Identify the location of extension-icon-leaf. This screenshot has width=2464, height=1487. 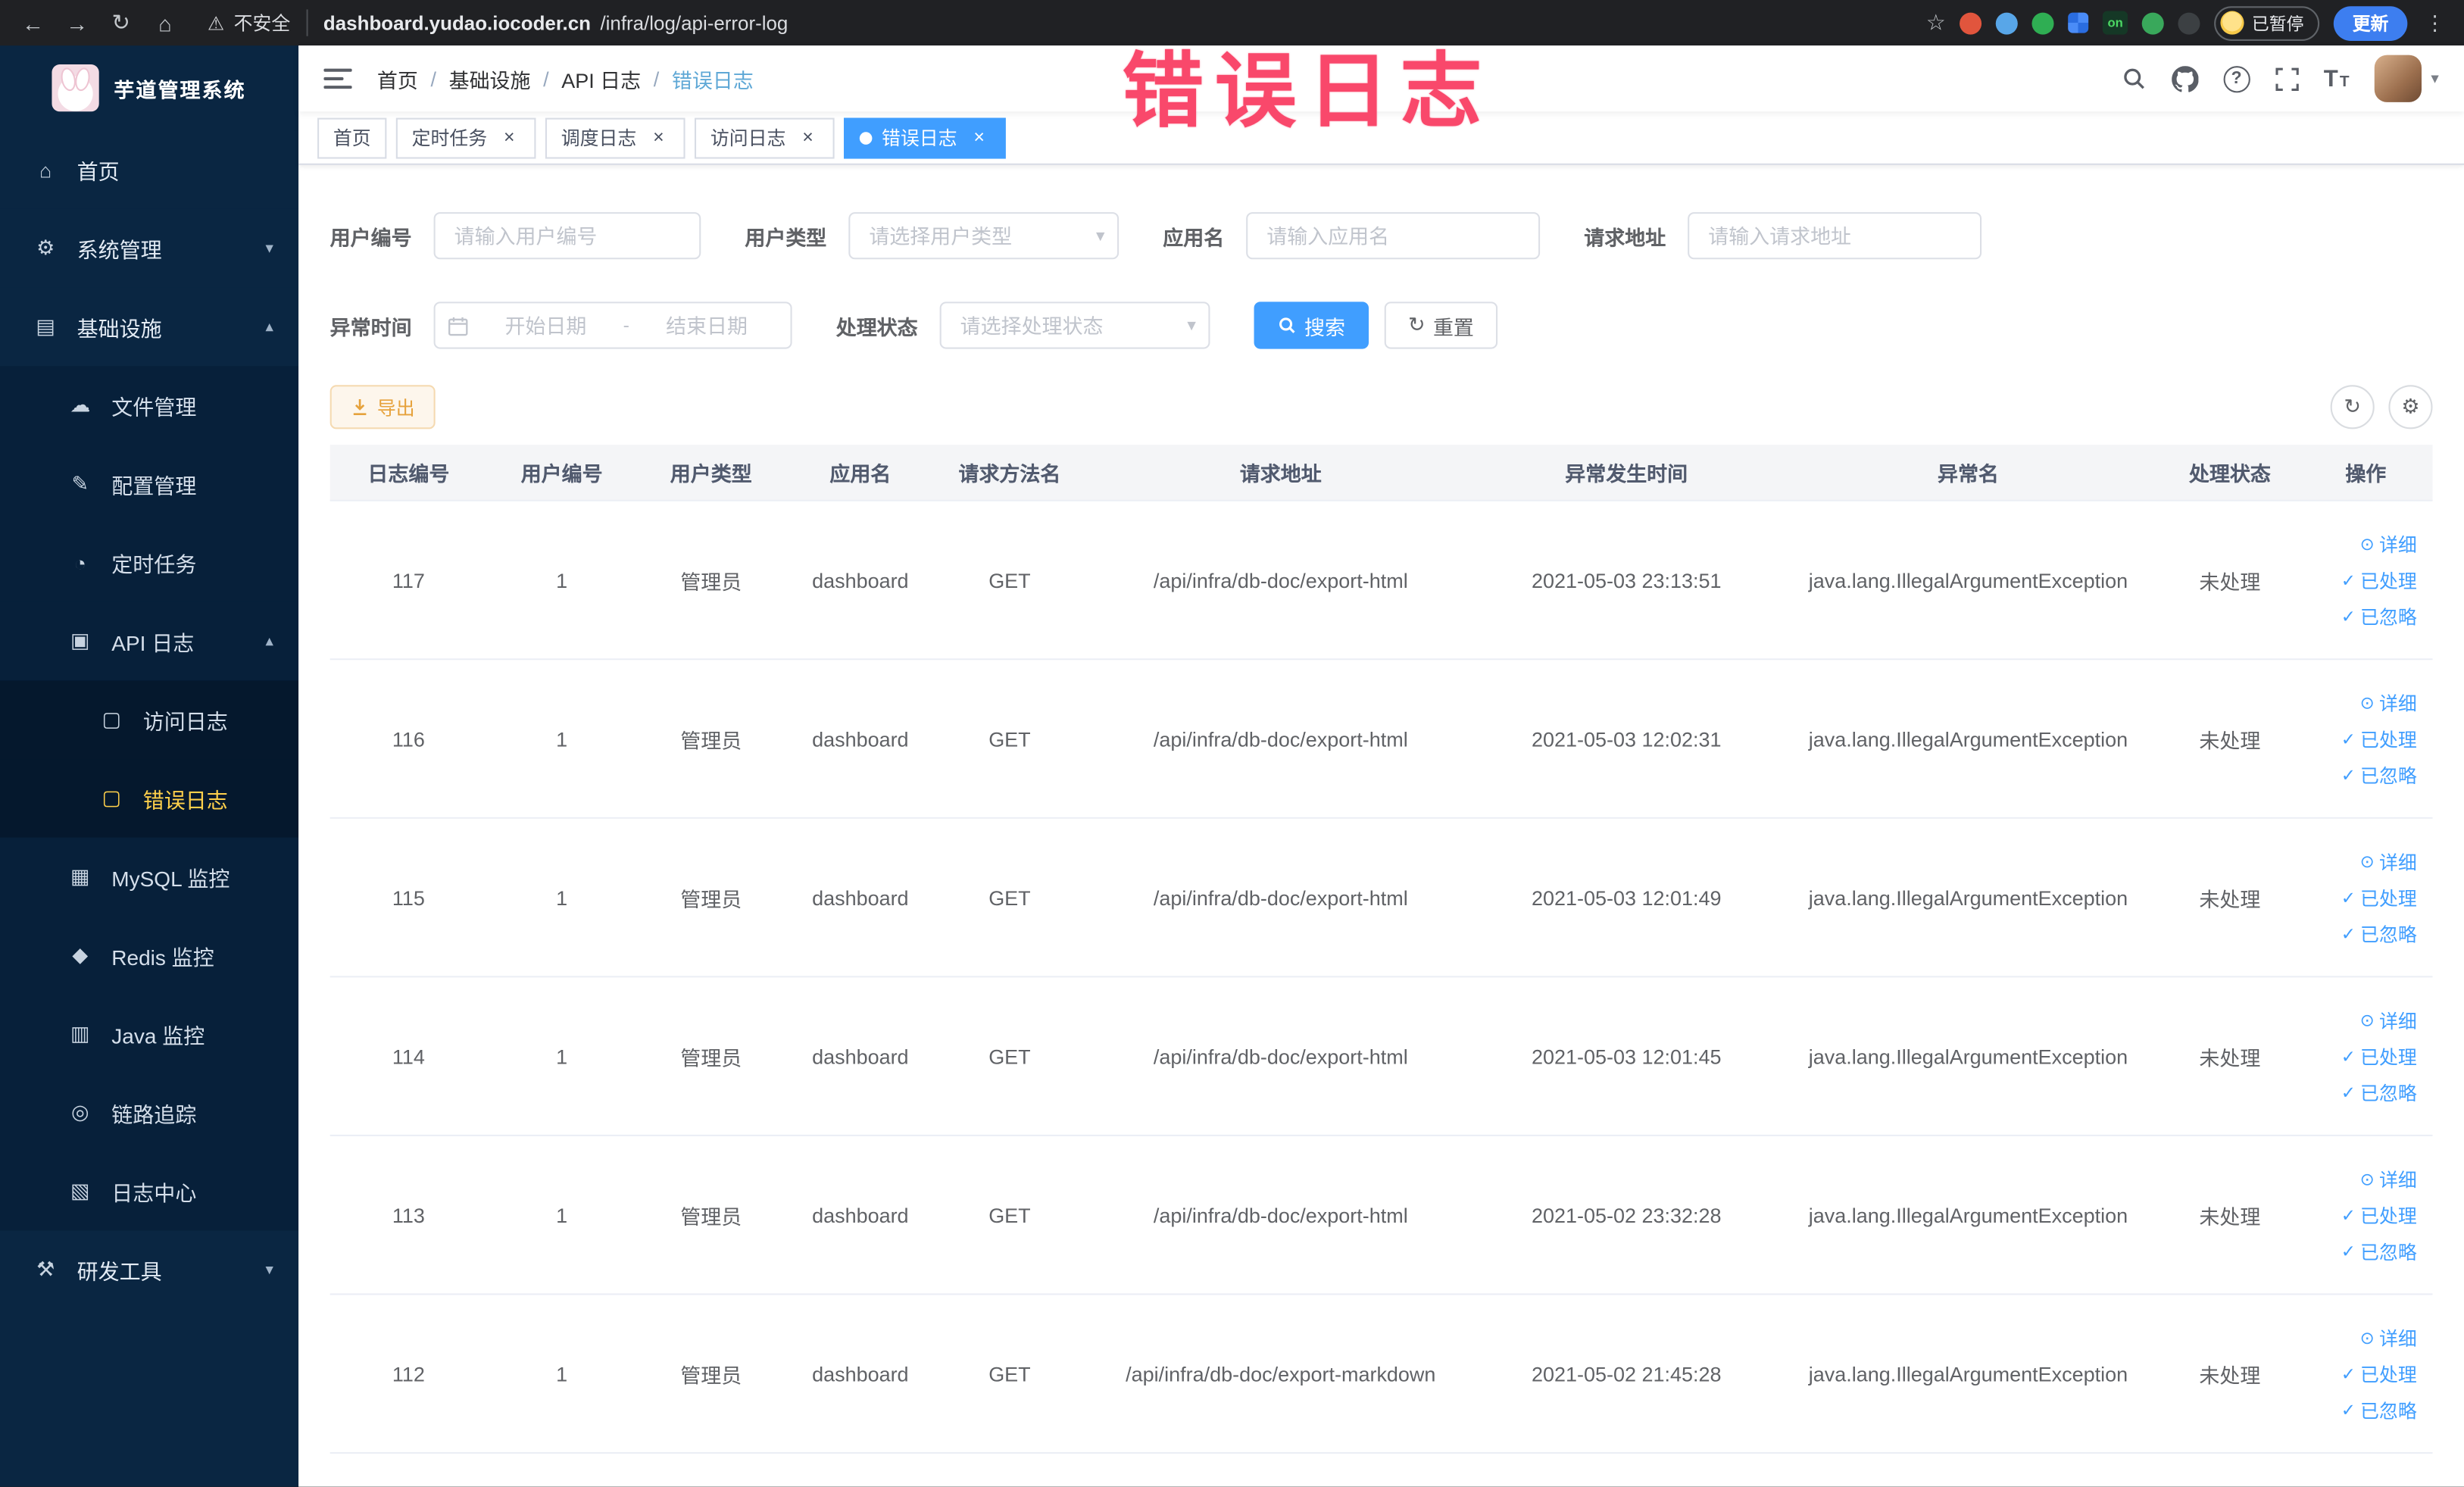
(2152, 22).